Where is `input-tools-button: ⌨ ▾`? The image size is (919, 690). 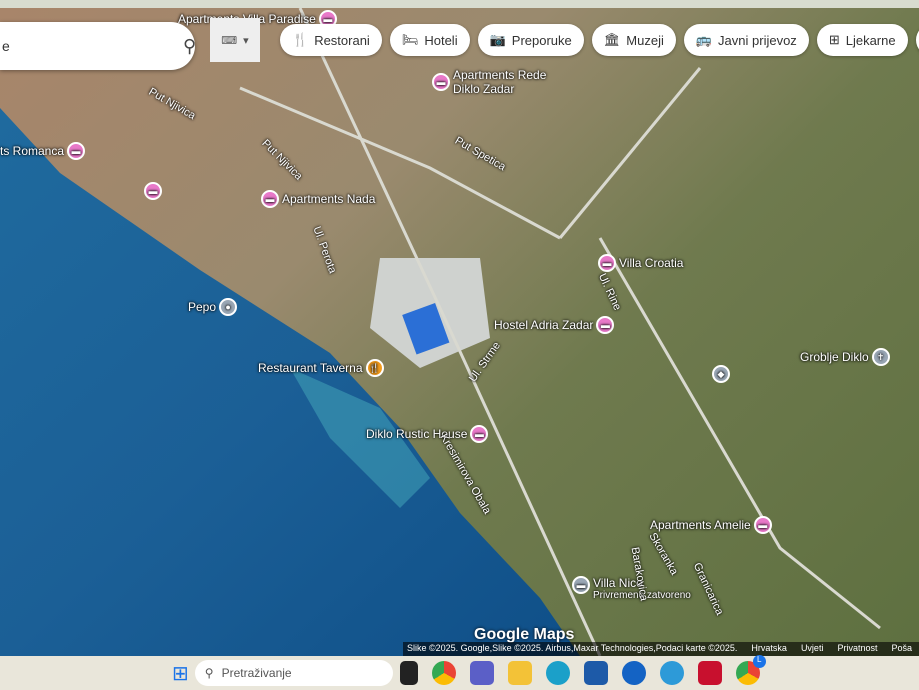
input-tools-button: ⌨ ▾ is located at coordinates (235, 40).